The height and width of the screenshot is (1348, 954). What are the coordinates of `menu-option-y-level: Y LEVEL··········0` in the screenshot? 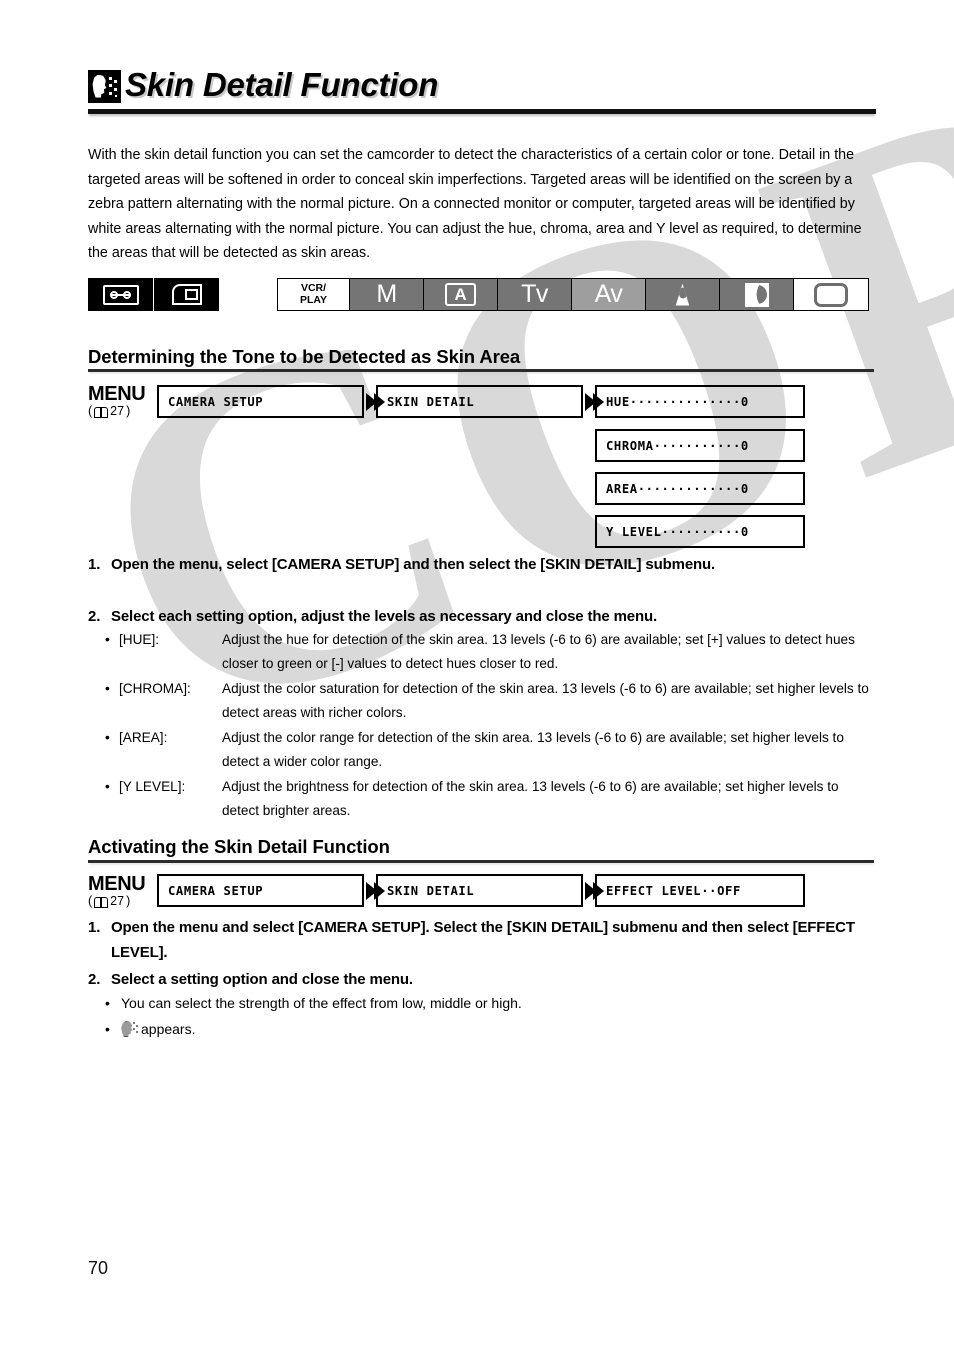 It's located at (700, 531).